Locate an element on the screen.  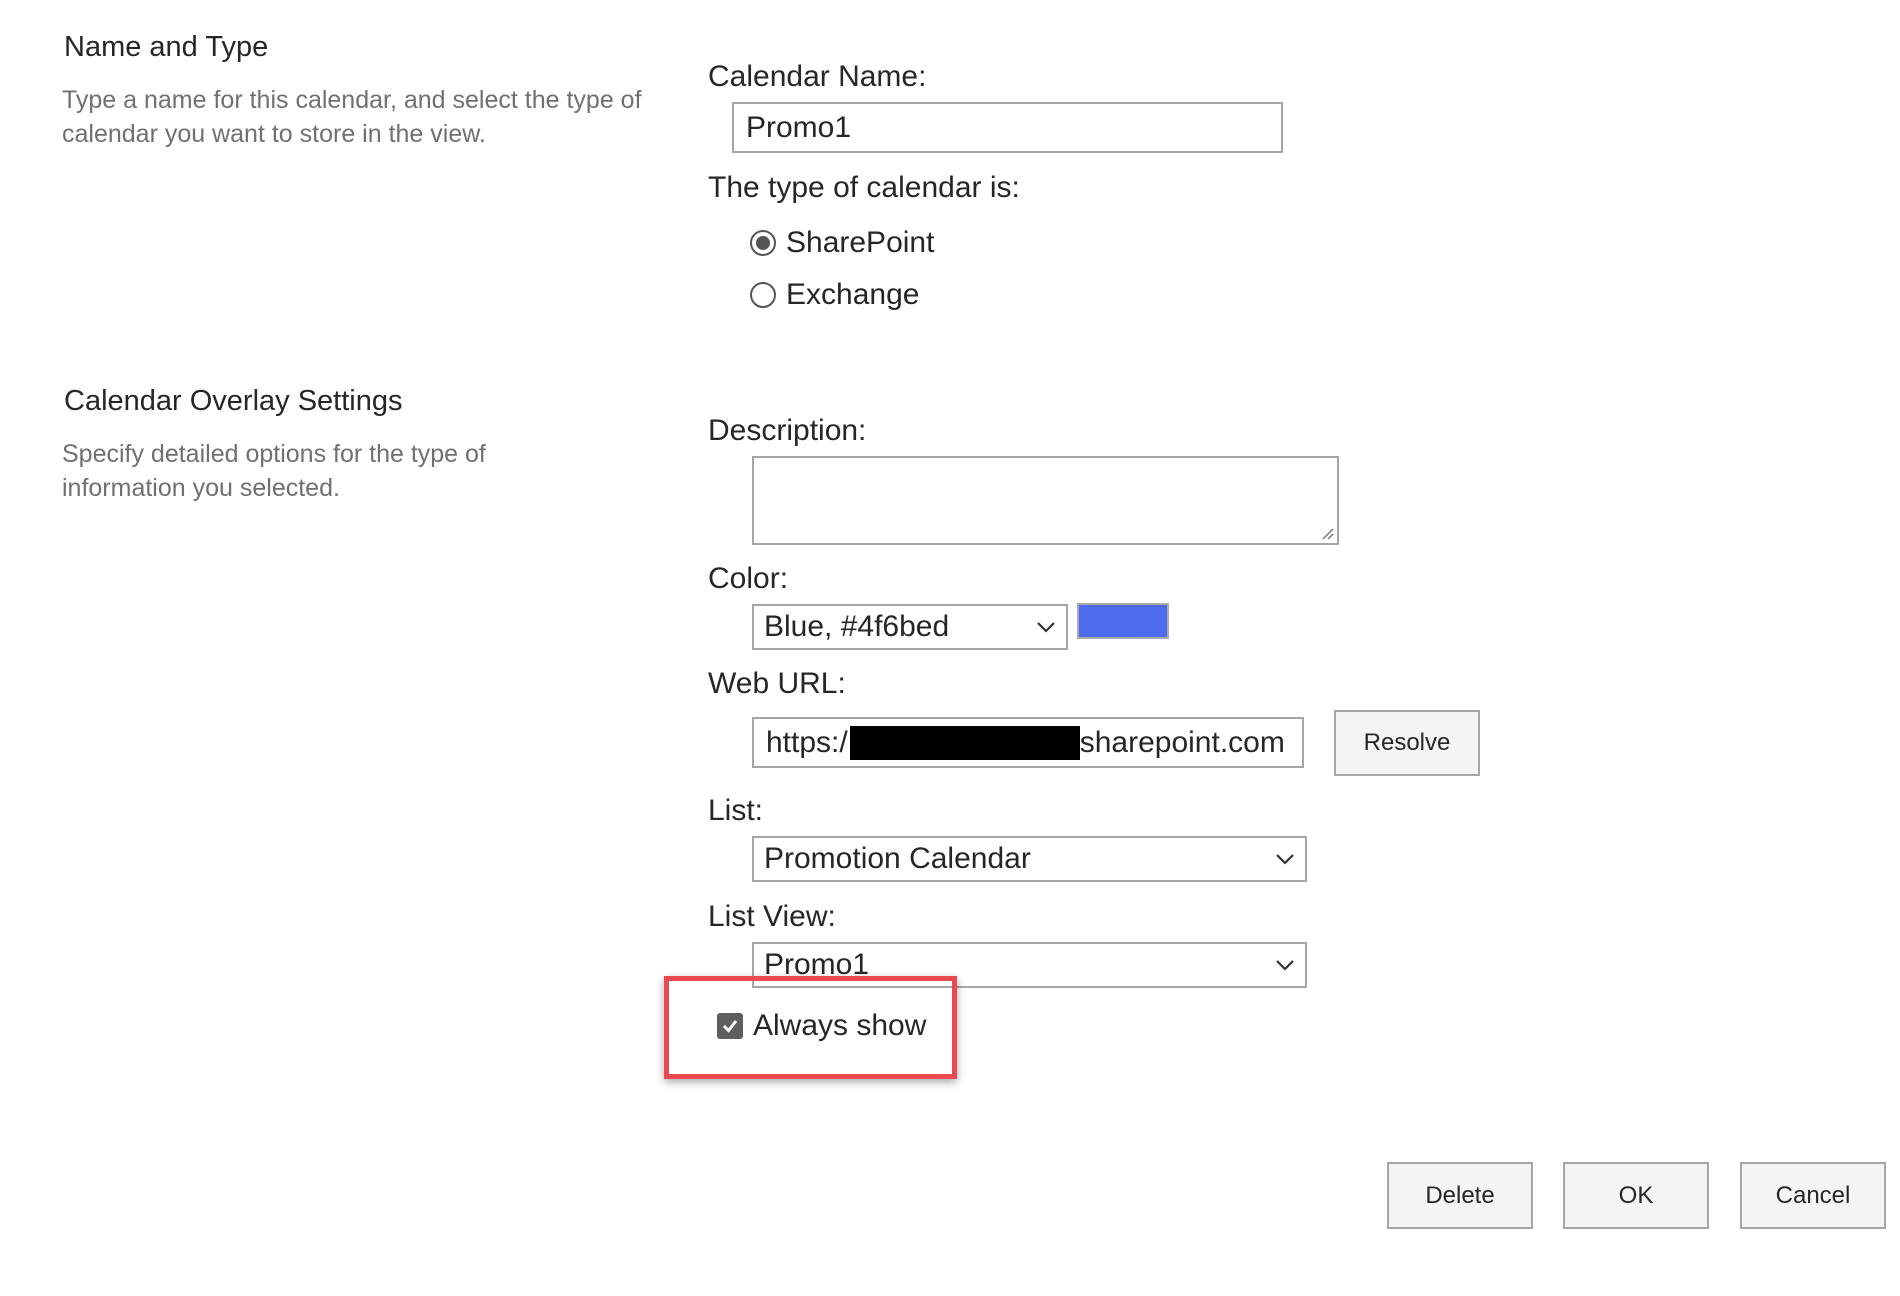
color-label: Color: is located at coordinates (748, 578).